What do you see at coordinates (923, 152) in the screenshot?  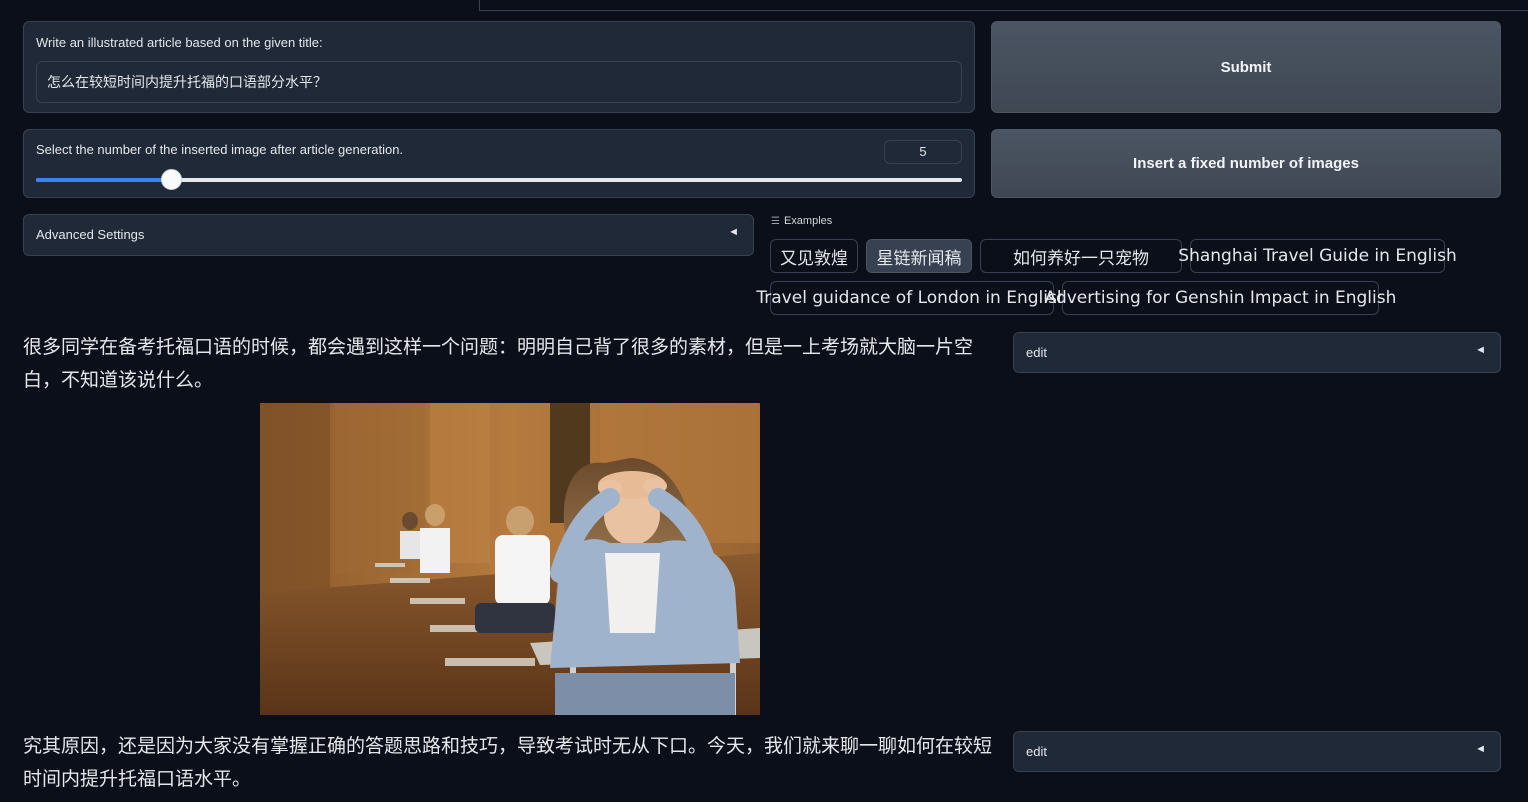 I see `image-count-number-input: 5` at bounding box center [923, 152].